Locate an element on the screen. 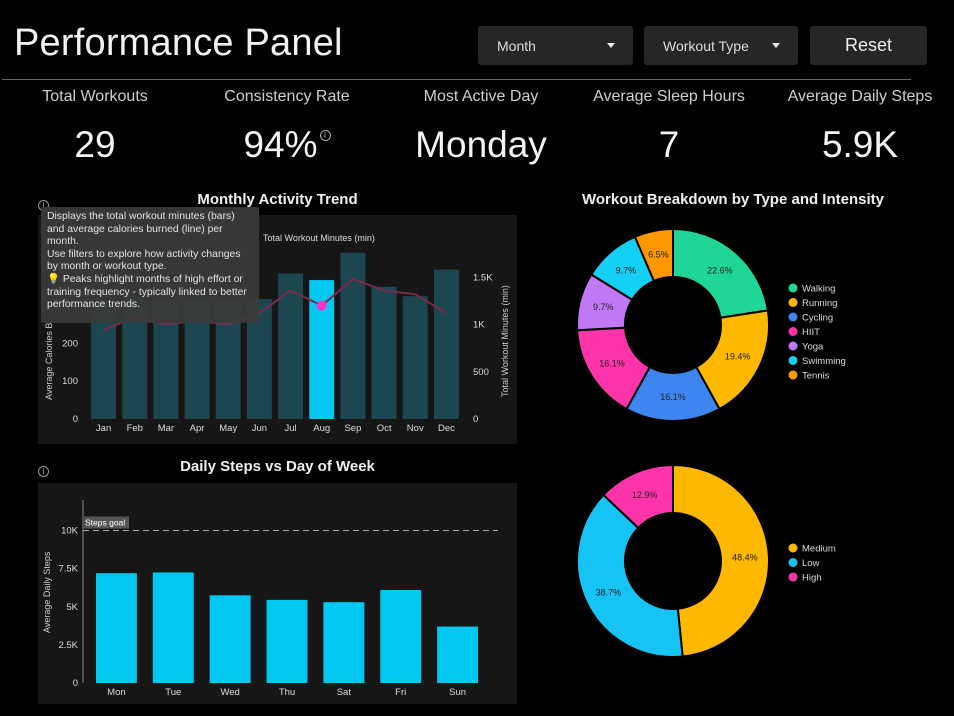 This screenshot has height=716, width=954. x-tick-label: Jul is located at coordinates (291, 428).